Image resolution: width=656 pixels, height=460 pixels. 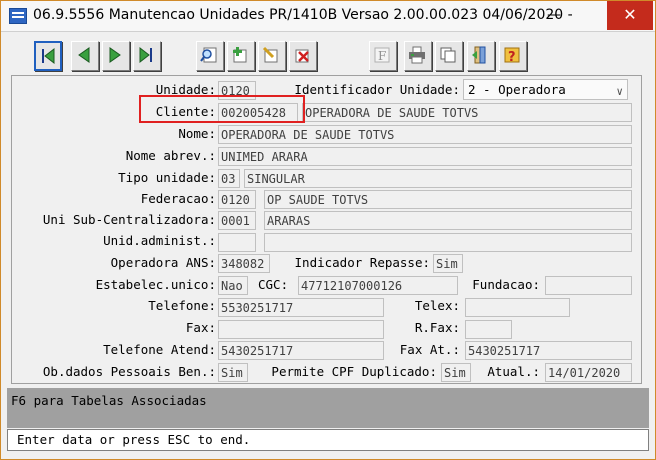 I want to click on estabelec-unico-label: Estabelec.unico:, so click(x=155, y=284).